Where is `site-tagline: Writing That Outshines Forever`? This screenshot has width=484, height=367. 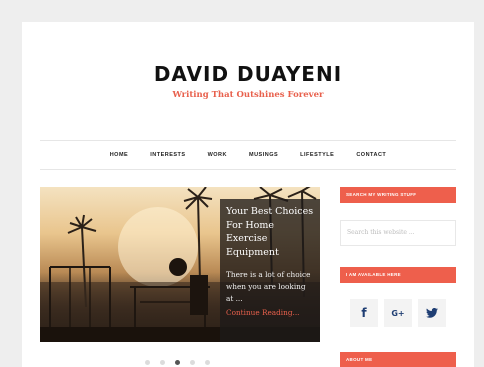
site-tagline: Writing That Outshines Forever is located at coordinates (248, 95).